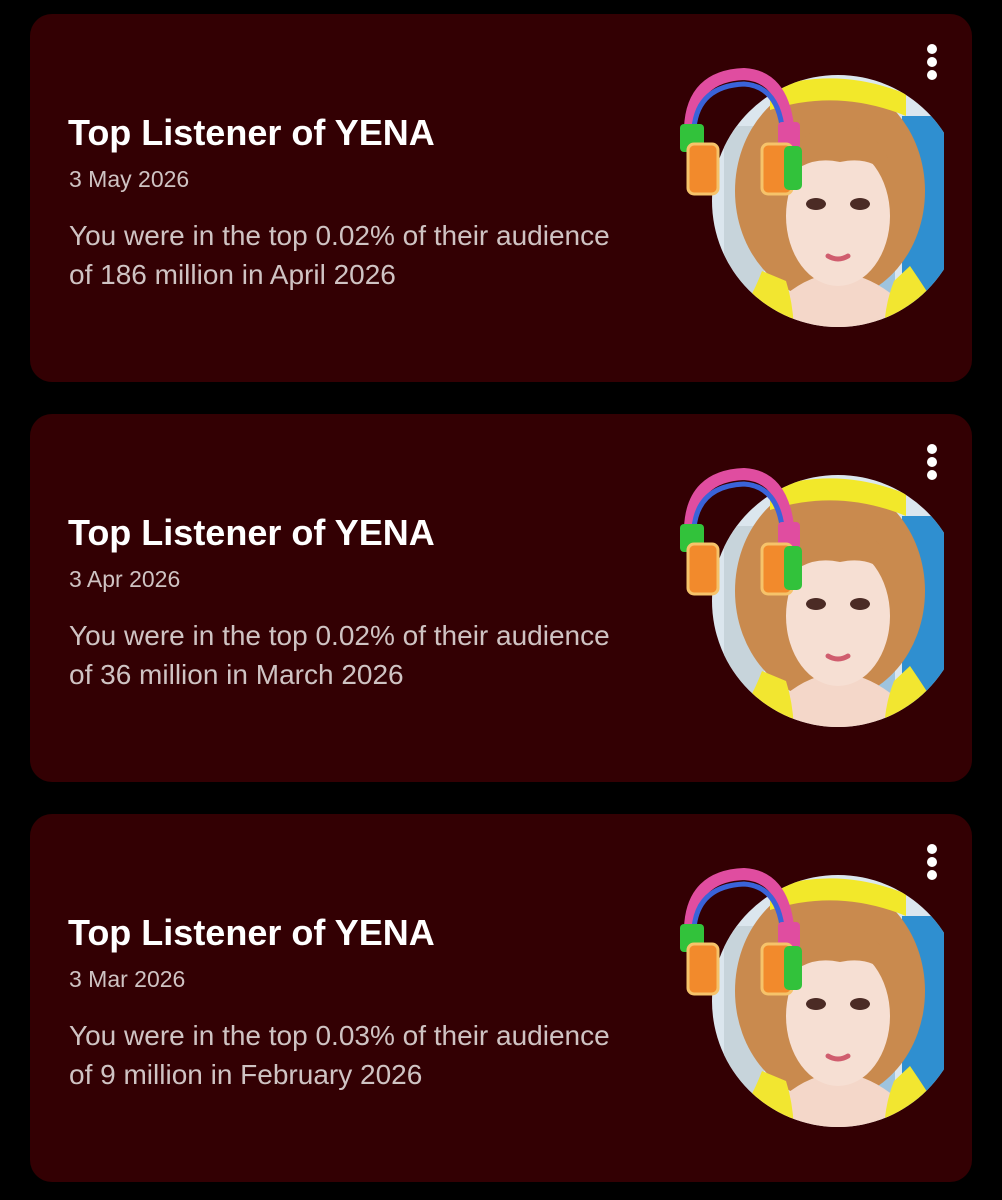 Image resolution: width=1002 pixels, height=1200 pixels. What do you see at coordinates (129, 179) in the screenshot?
I see `card-date: 3 May 2026` at bounding box center [129, 179].